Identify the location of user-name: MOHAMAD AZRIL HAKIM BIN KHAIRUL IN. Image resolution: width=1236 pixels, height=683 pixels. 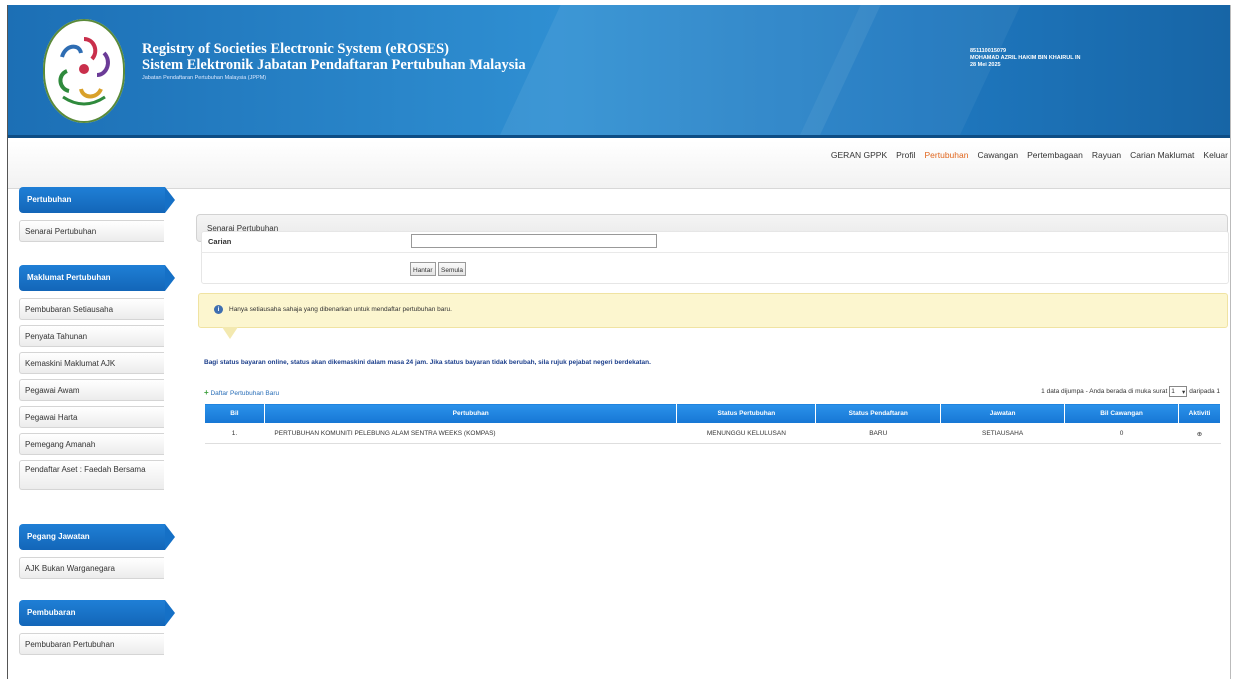
(1025, 58).